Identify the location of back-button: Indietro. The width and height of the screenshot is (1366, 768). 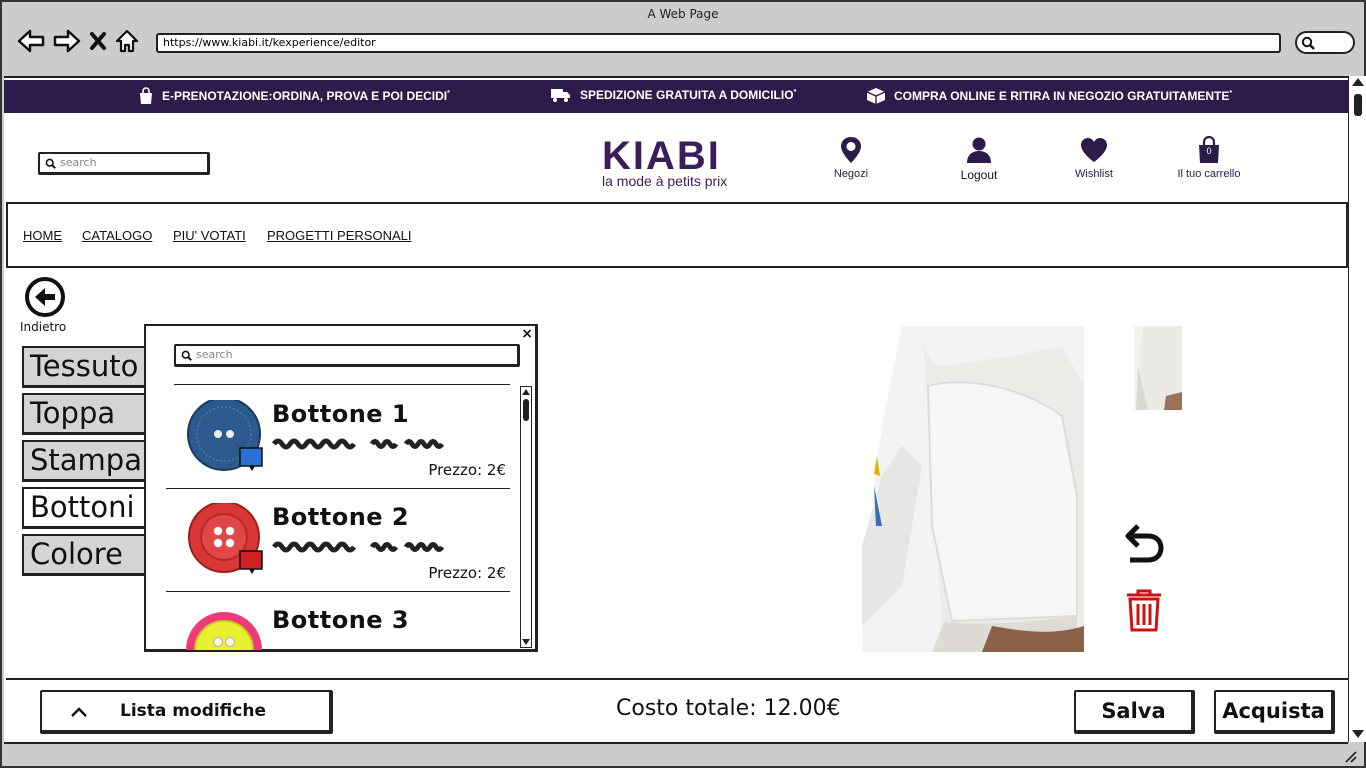
(43, 305).